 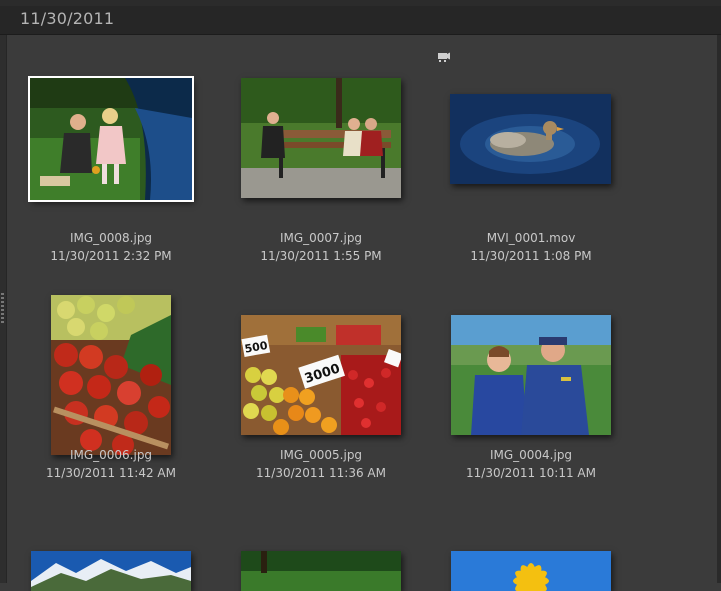 I want to click on file-name: IMG_0008.jpg, so click(x=111, y=238).